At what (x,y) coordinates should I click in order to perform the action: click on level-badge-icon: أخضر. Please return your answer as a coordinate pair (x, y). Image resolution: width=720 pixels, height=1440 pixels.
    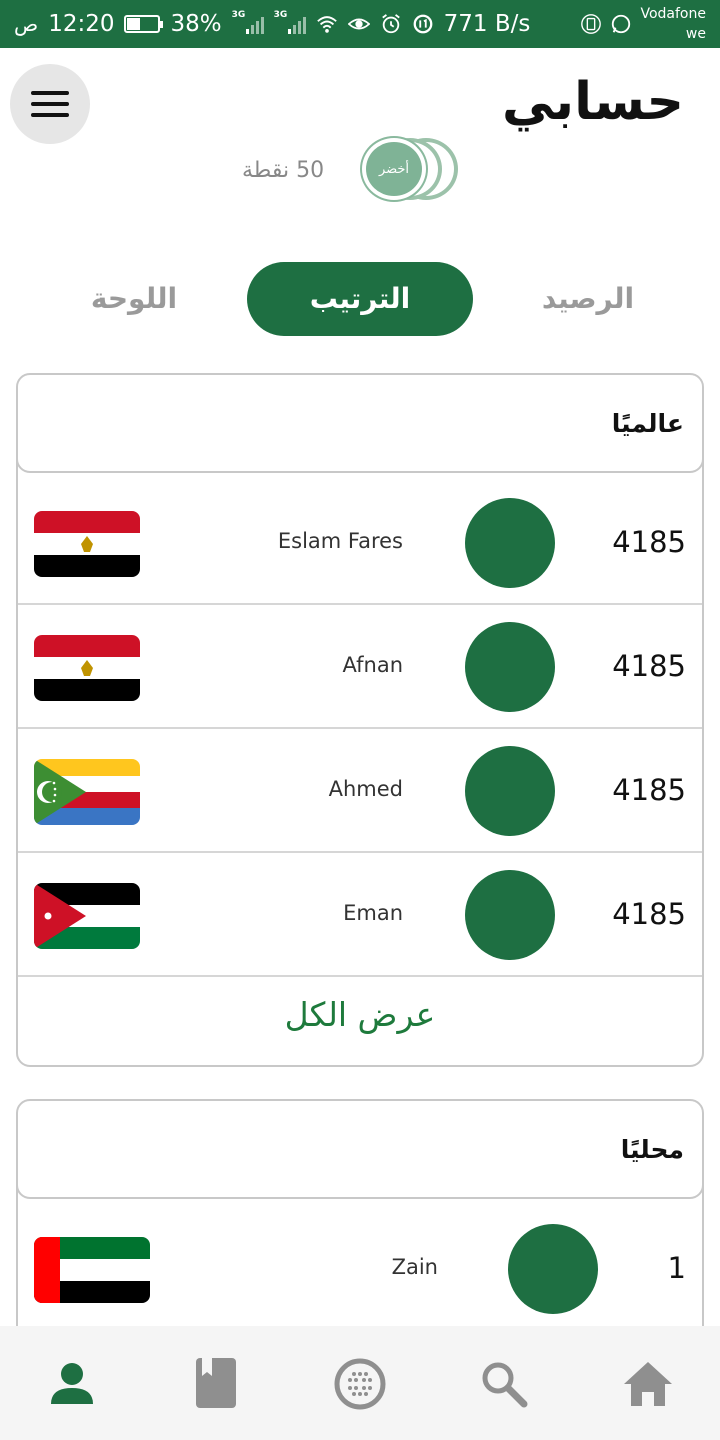
    Looking at the image, I should click on (412, 169).